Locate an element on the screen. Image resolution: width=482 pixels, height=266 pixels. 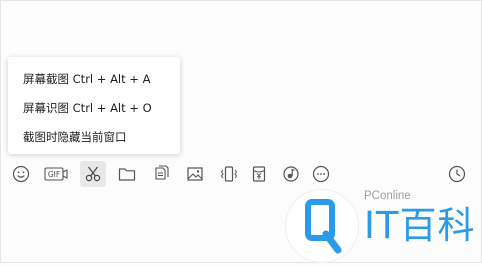
shake-icon is located at coordinates (229, 174).